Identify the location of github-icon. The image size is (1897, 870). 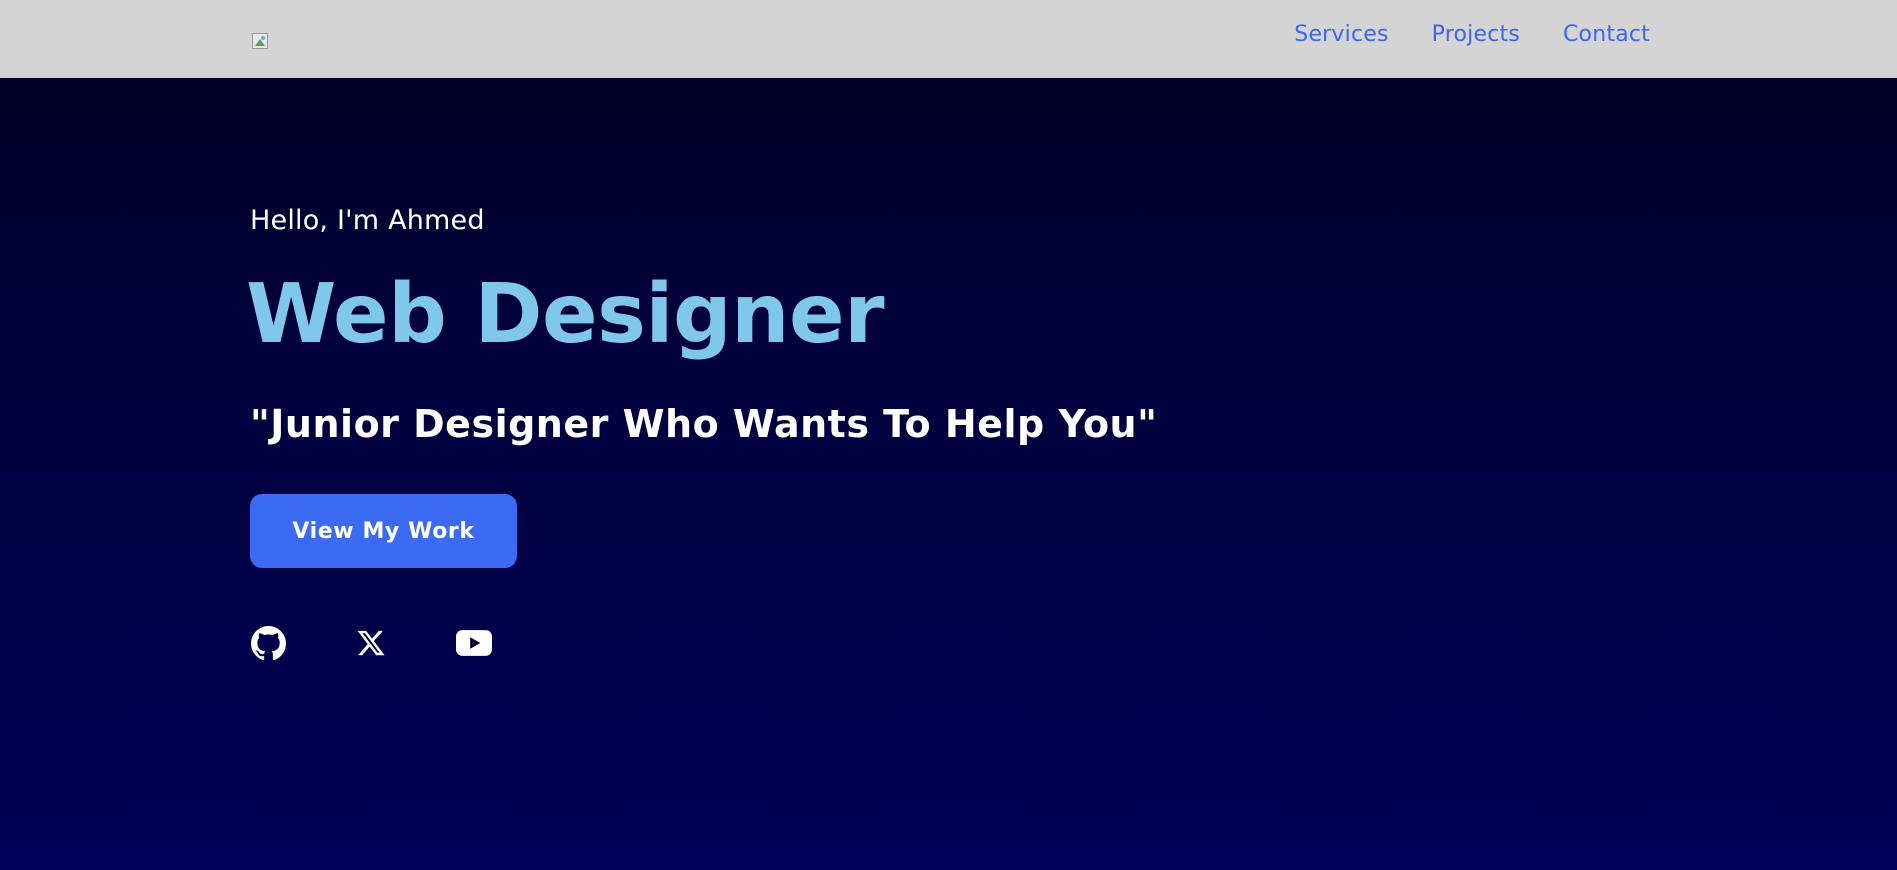
(268, 643).